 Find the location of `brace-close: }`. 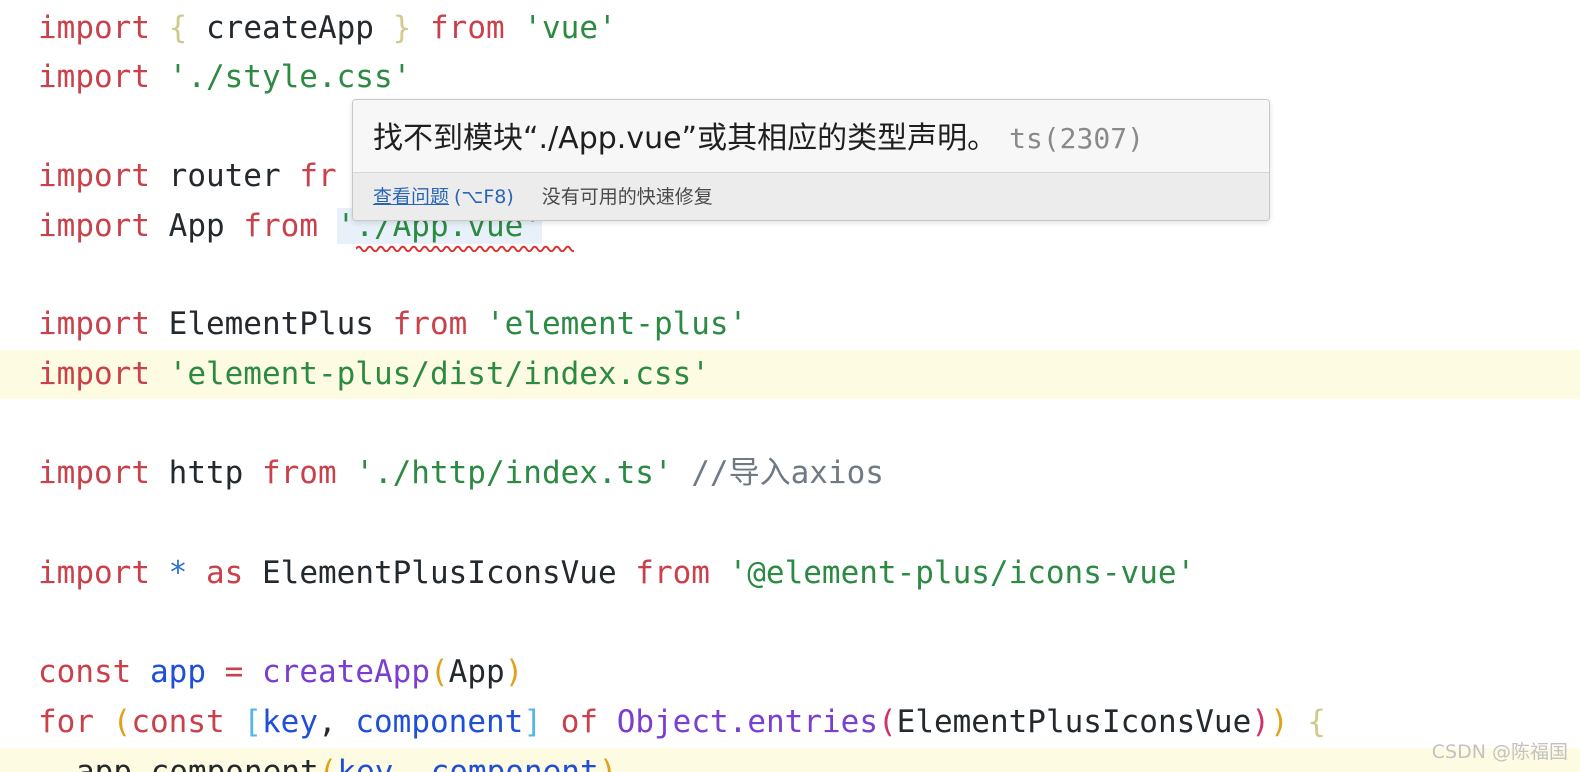

brace-close: } is located at coordinates (402, 28).